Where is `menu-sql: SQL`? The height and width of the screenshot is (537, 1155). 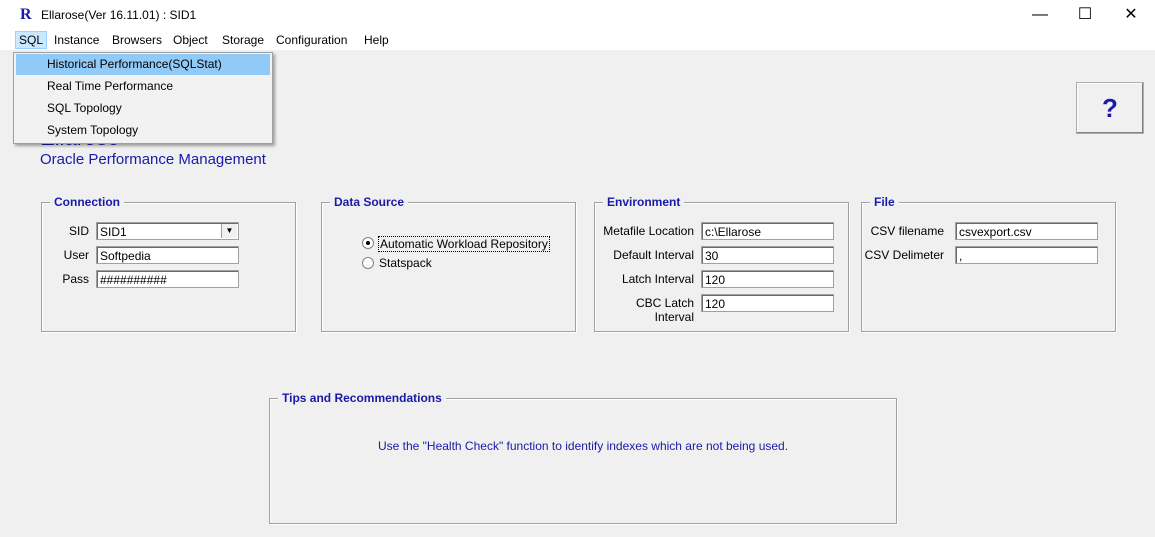
menu-sql: SQL is located at coordinates (31, 40).